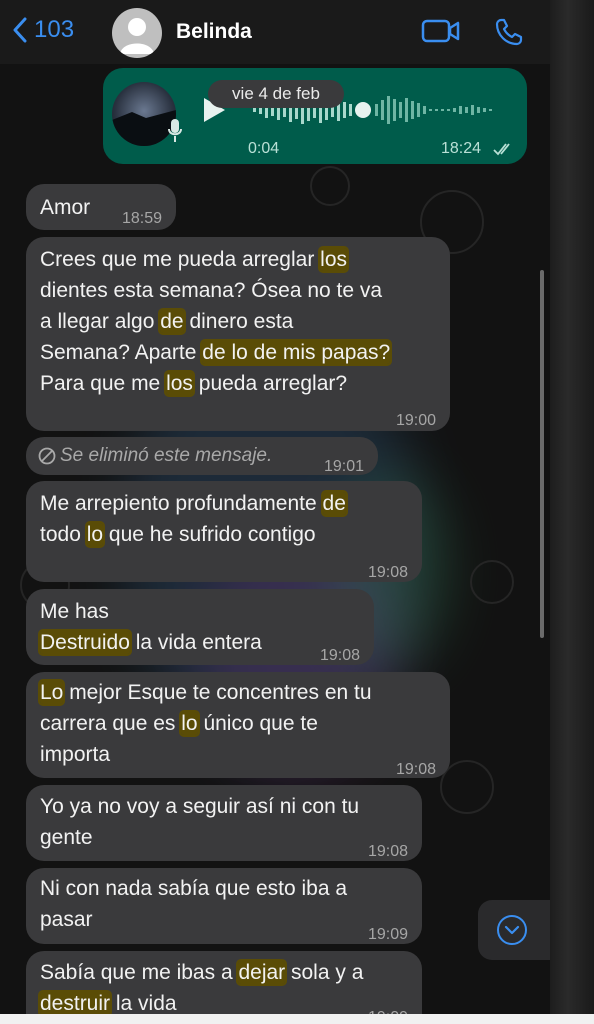 Image resolution: width=594 pixels, height=1024 pixels. Describe the element at coordinates (178, 534) in the screenshot. I see `message-line: todo lo que he sufrido contigo` at that location.